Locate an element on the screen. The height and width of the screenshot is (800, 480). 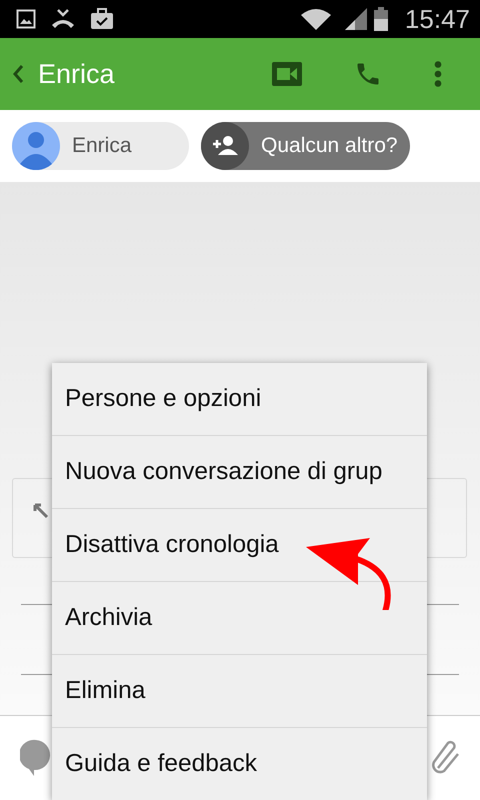
briefcase-check-icon is located at coordinates (102, 19).